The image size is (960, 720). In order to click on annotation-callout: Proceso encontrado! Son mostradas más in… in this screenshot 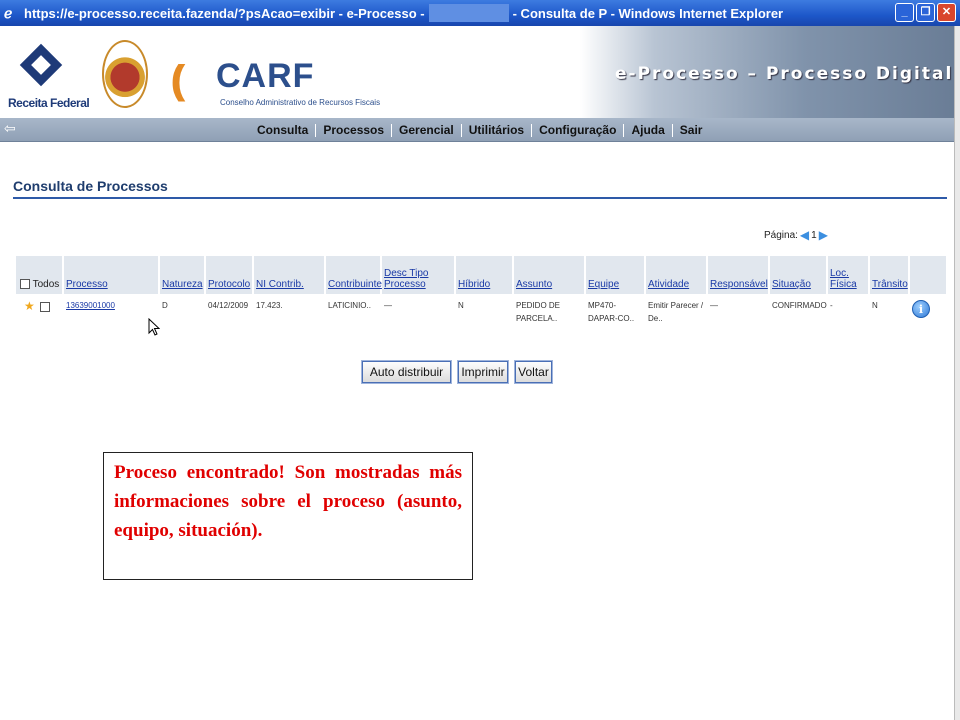, I will do `click(288, 516)`.